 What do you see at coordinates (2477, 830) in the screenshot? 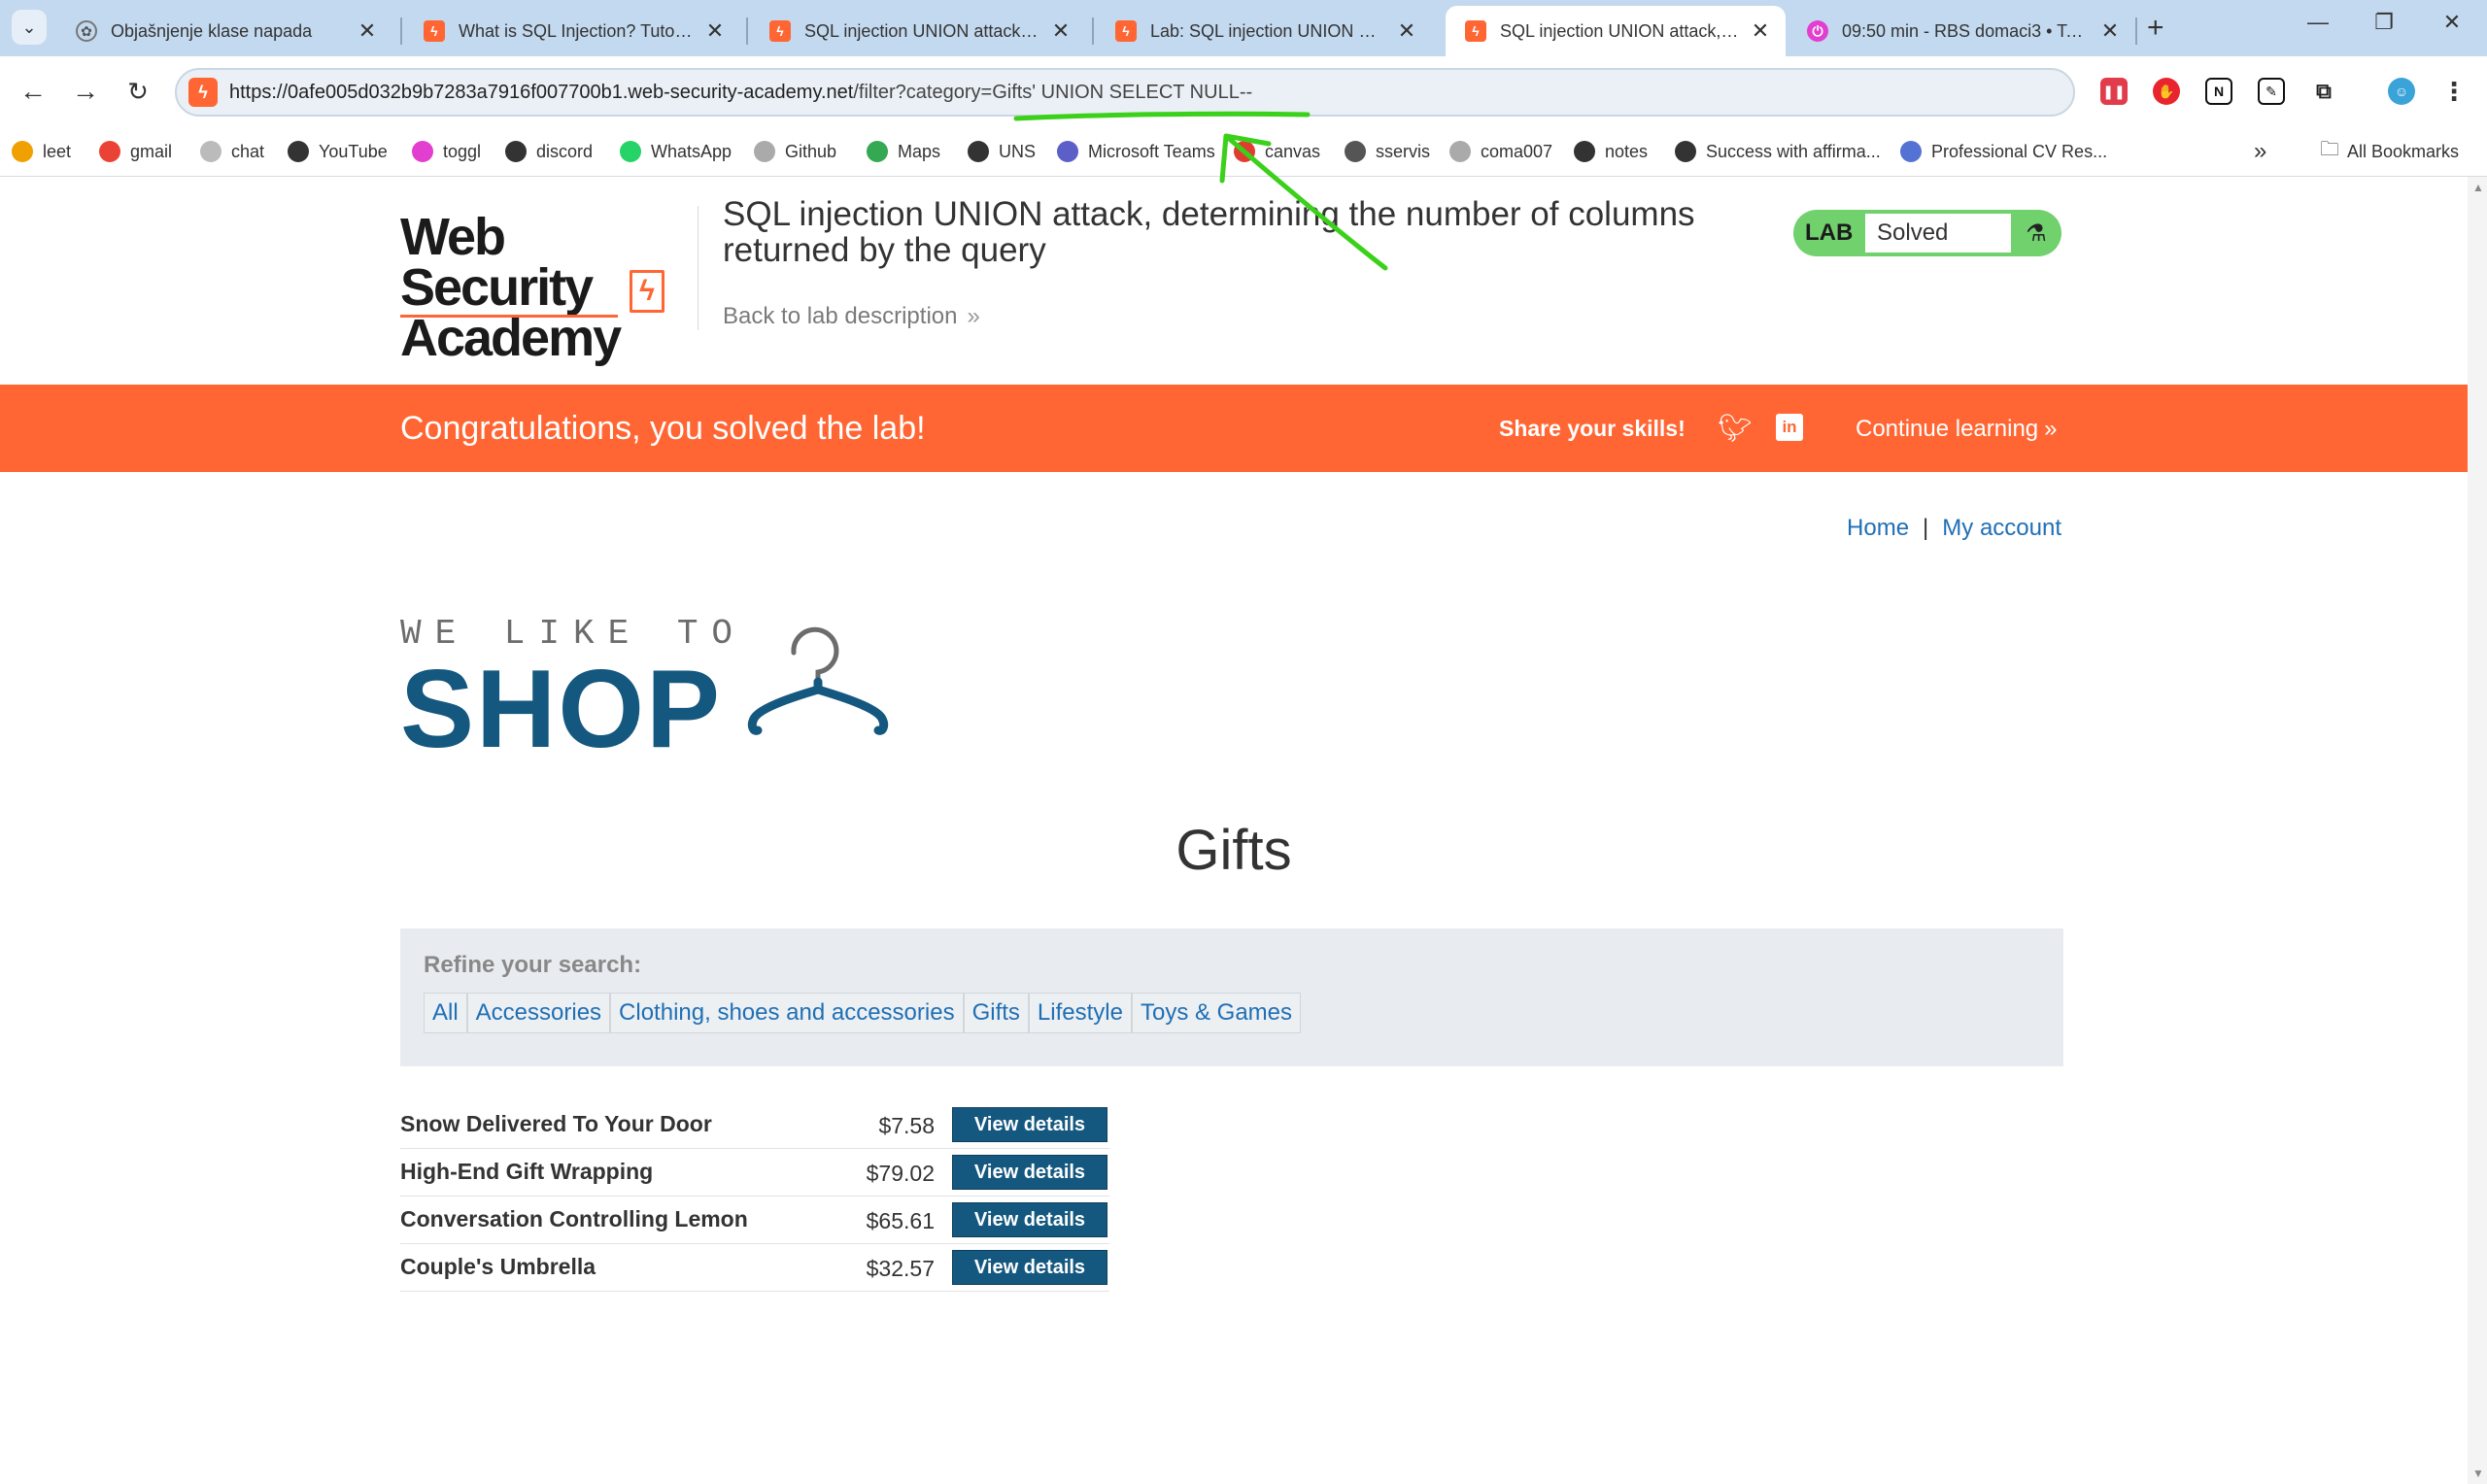
I see `page-scrollbar: ▲ ▼` at bounding box center [2477, 830].